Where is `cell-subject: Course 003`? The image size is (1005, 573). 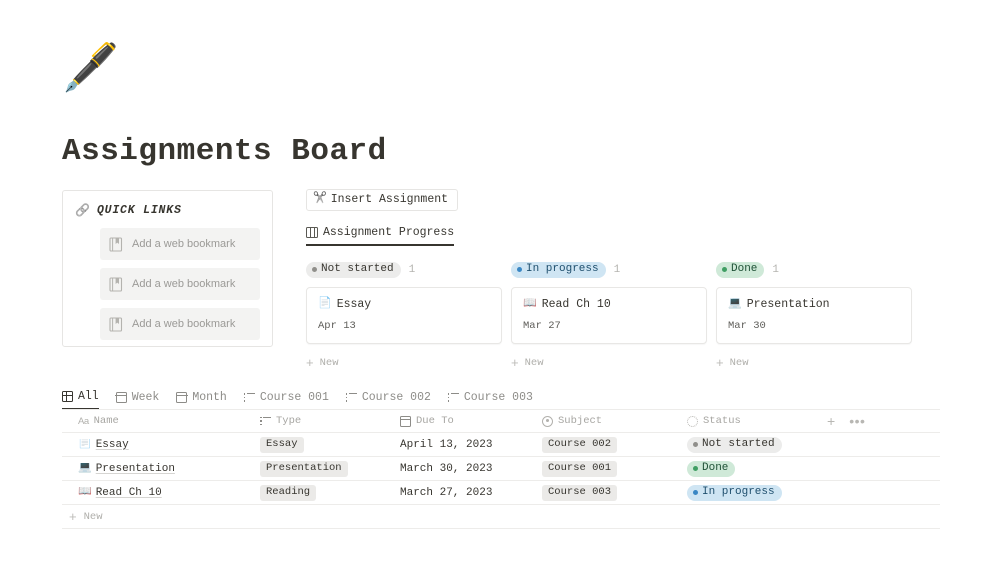
cell-subject: Course 003 is located at coordinates (614, 492).